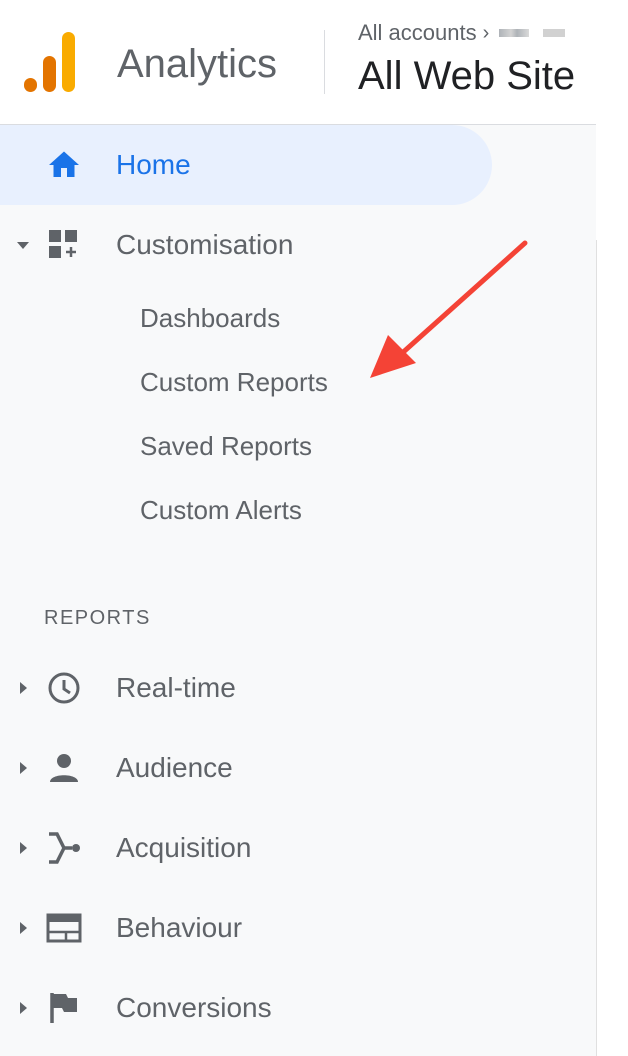 The width and height of the screenshot is (628, 1056). What do you see at coordinates (298, 62) in the screenshot?
I see `app-header: Analytics All accounts › All Web Site` at bounding box center [298, 62].